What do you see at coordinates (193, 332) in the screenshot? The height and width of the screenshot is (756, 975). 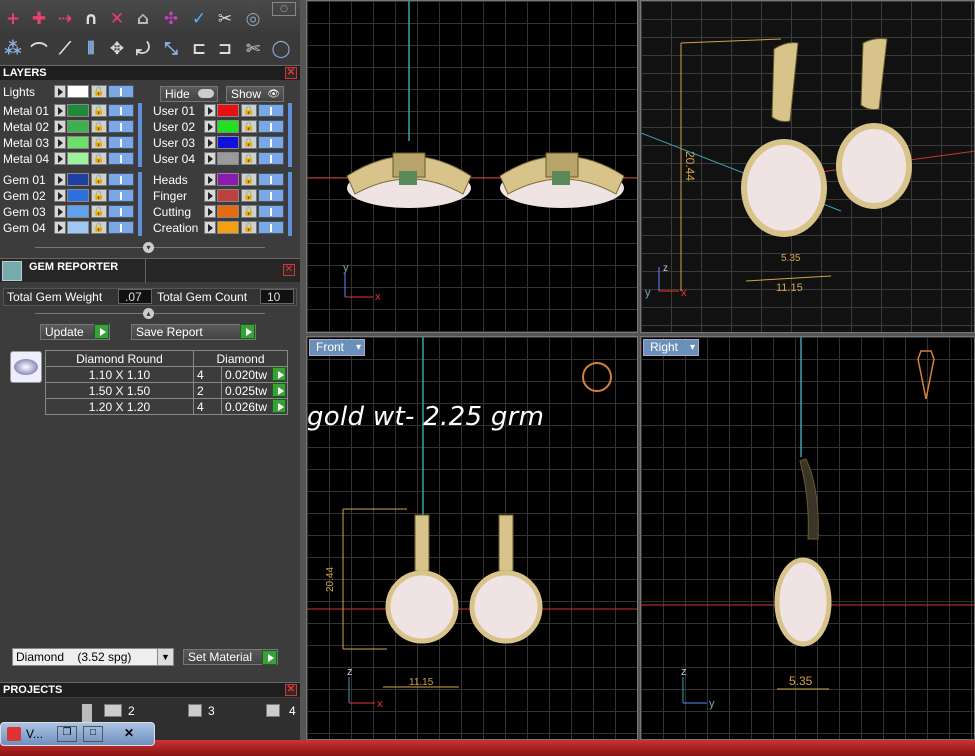 I see `save-report-button: Save Report` at bounding box center [193, 332].